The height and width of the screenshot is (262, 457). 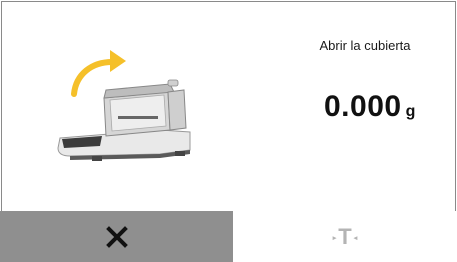 What do you see at coordinates (138, 113) in the screenshot?
I see `draft-shield-glass-icon` at bounding box center [138, 113].